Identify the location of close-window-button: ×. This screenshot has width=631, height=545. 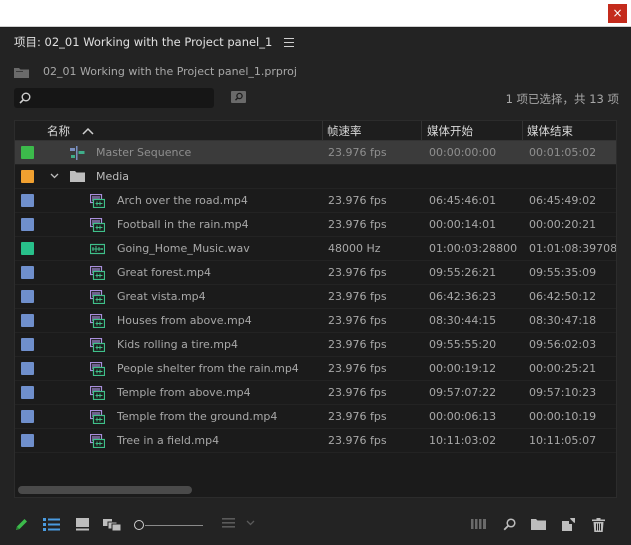
(617, 13).